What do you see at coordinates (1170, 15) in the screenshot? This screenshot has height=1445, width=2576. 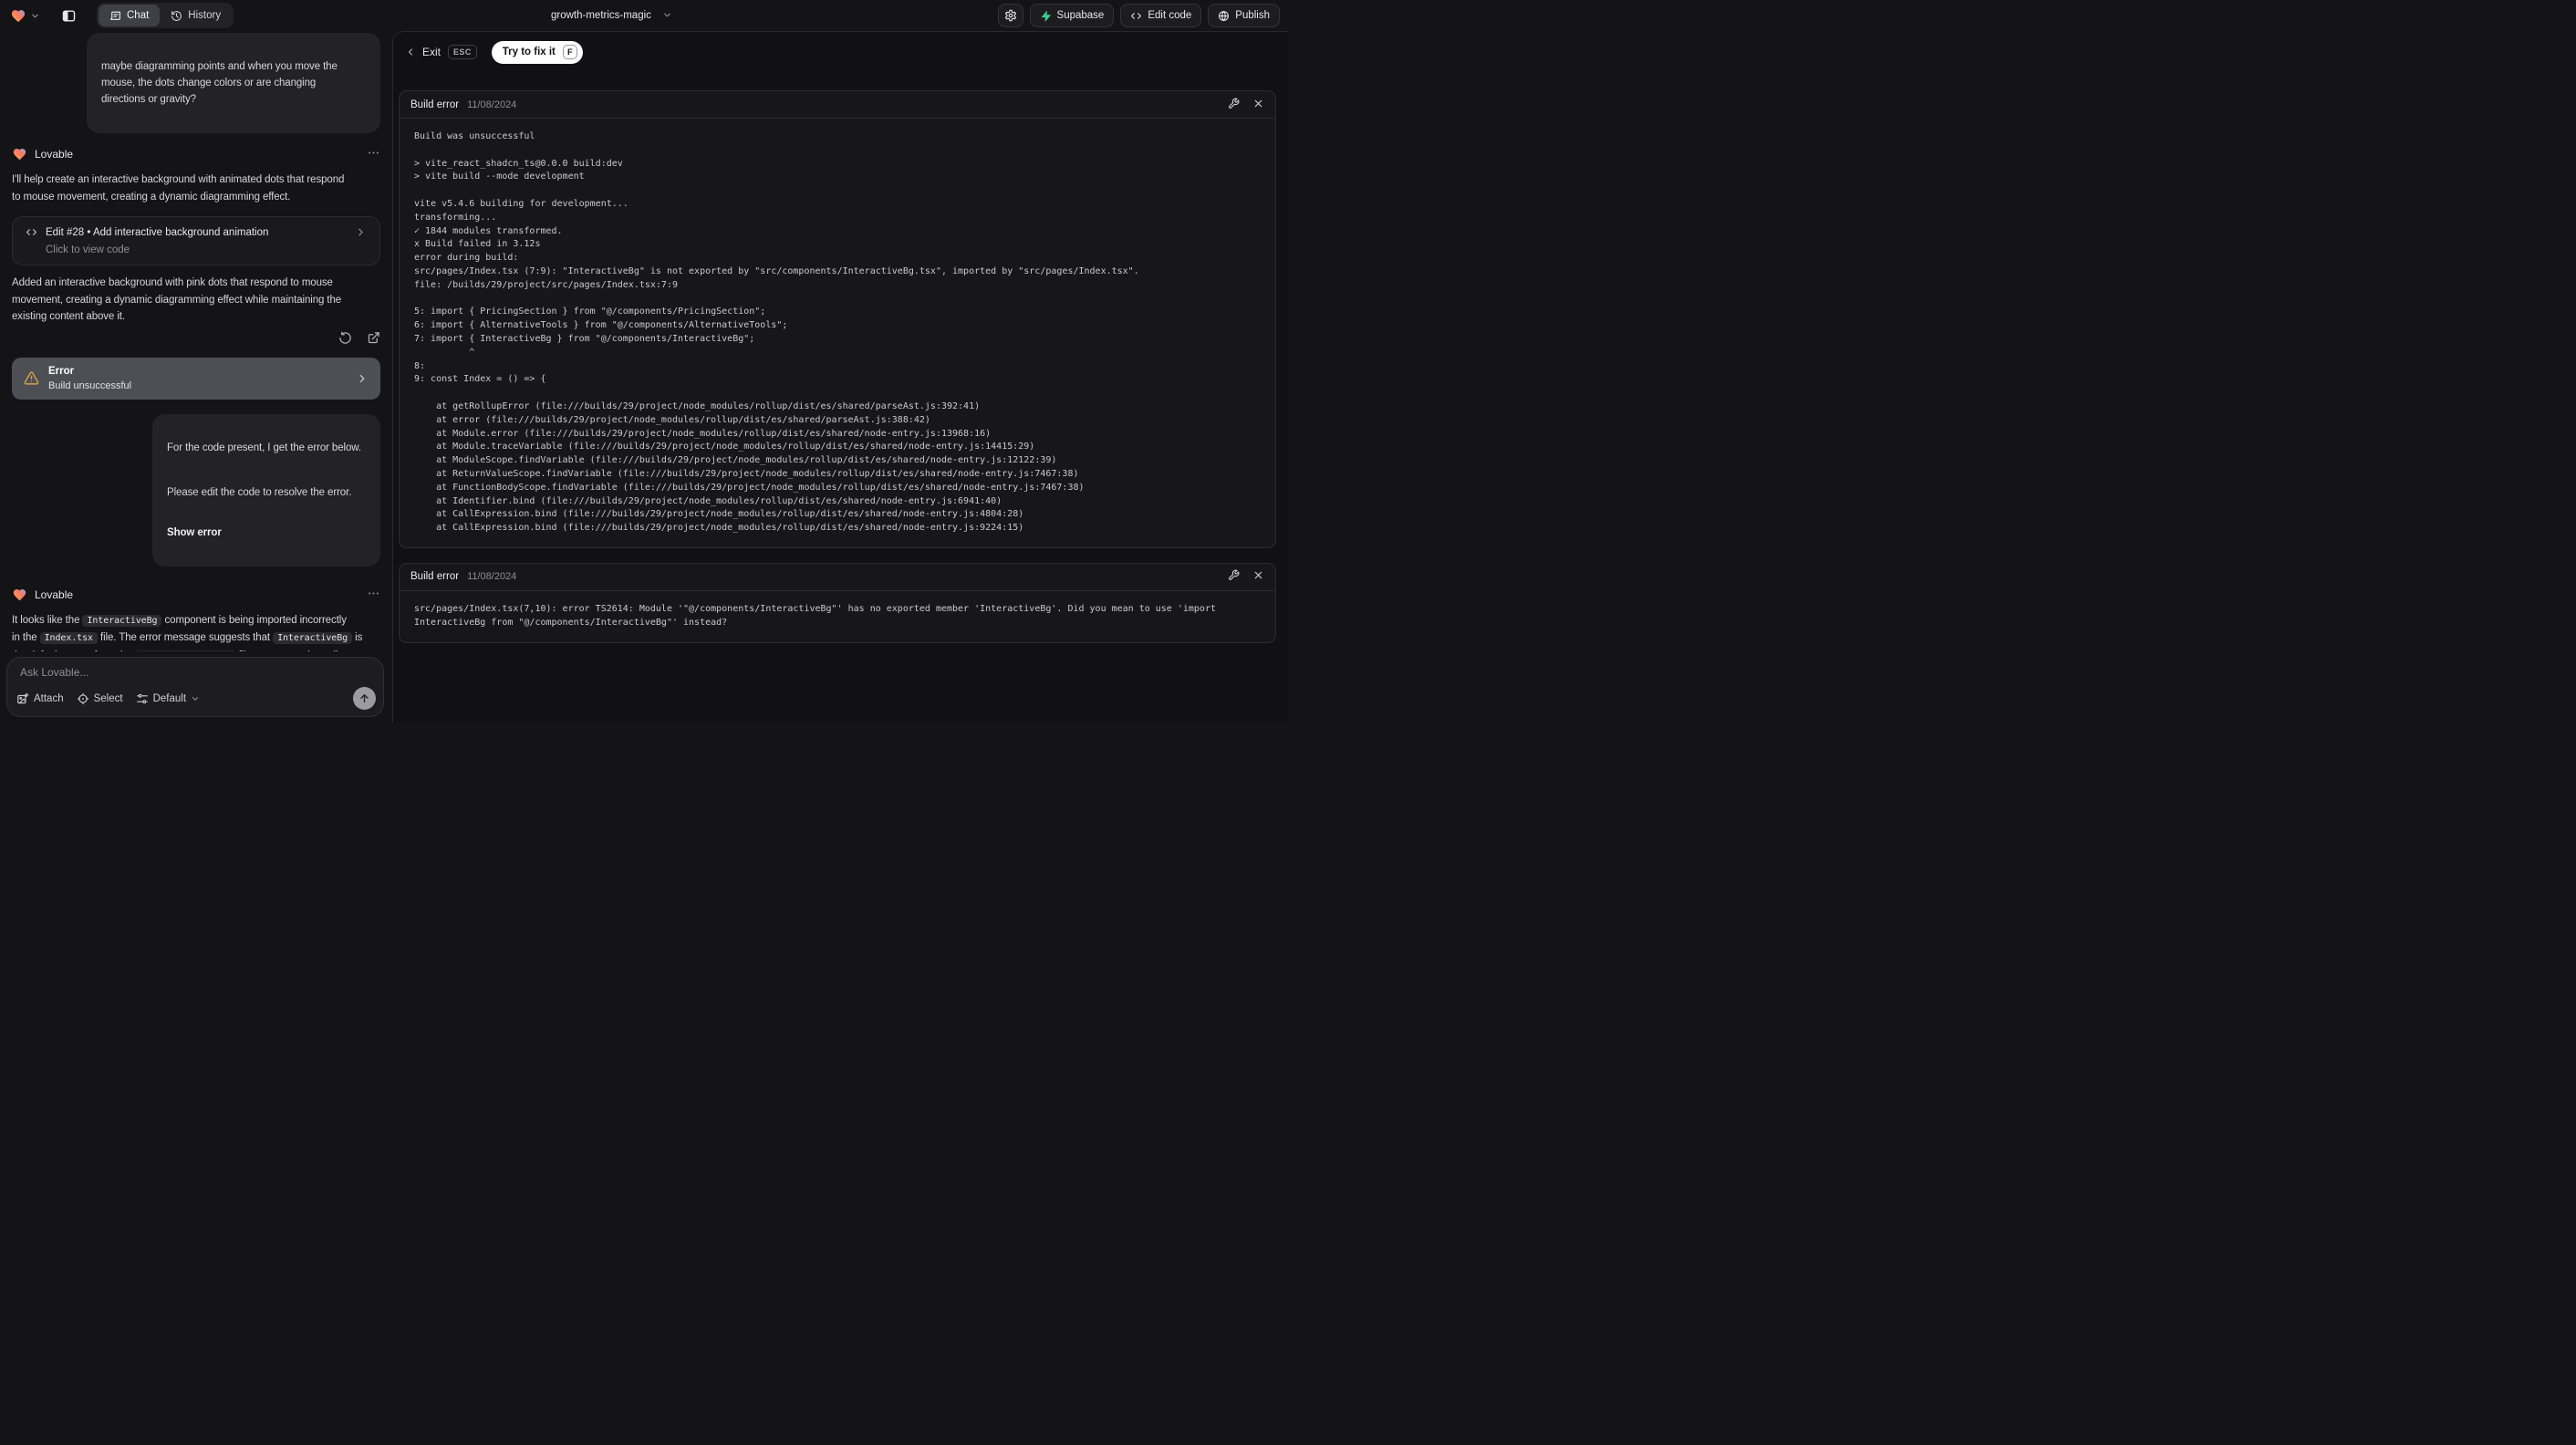 I see `edit-code-label: Edit code` at bounding box center [1170, 15].